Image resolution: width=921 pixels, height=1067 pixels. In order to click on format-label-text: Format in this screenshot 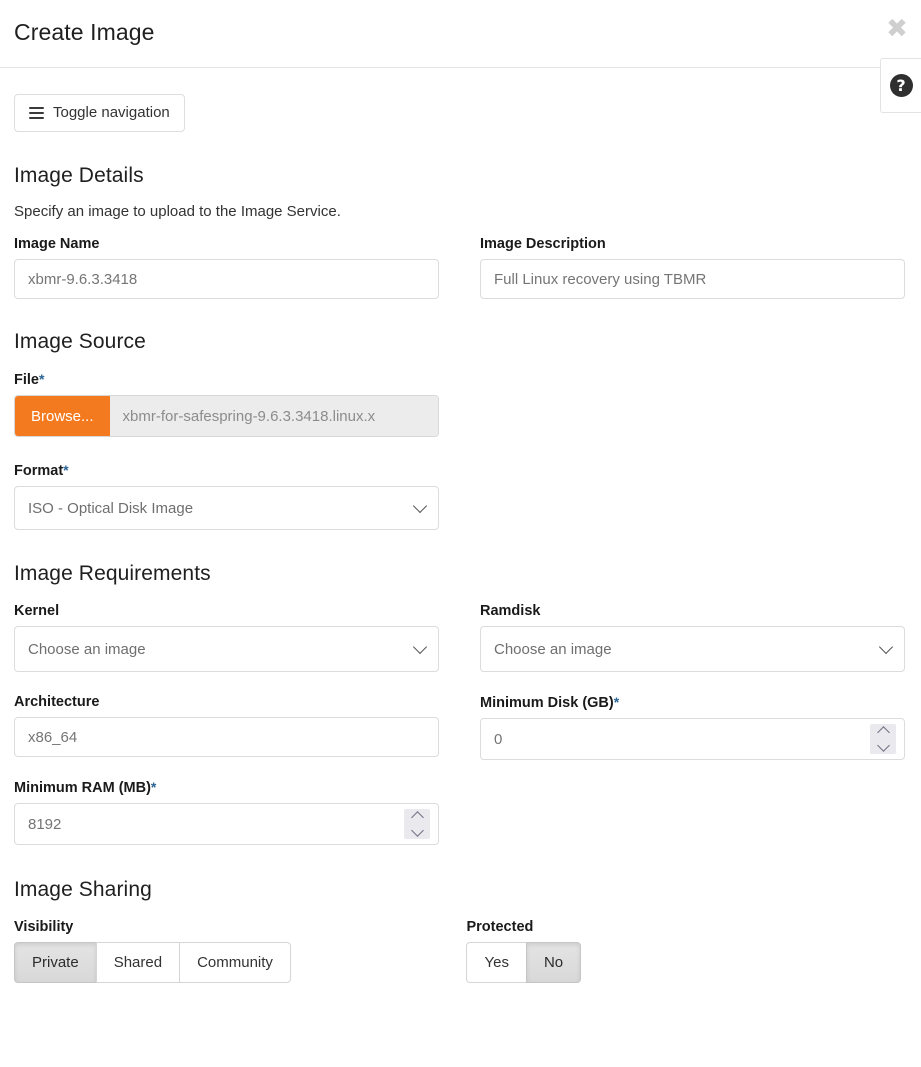, I will do `click(39, 471)`.